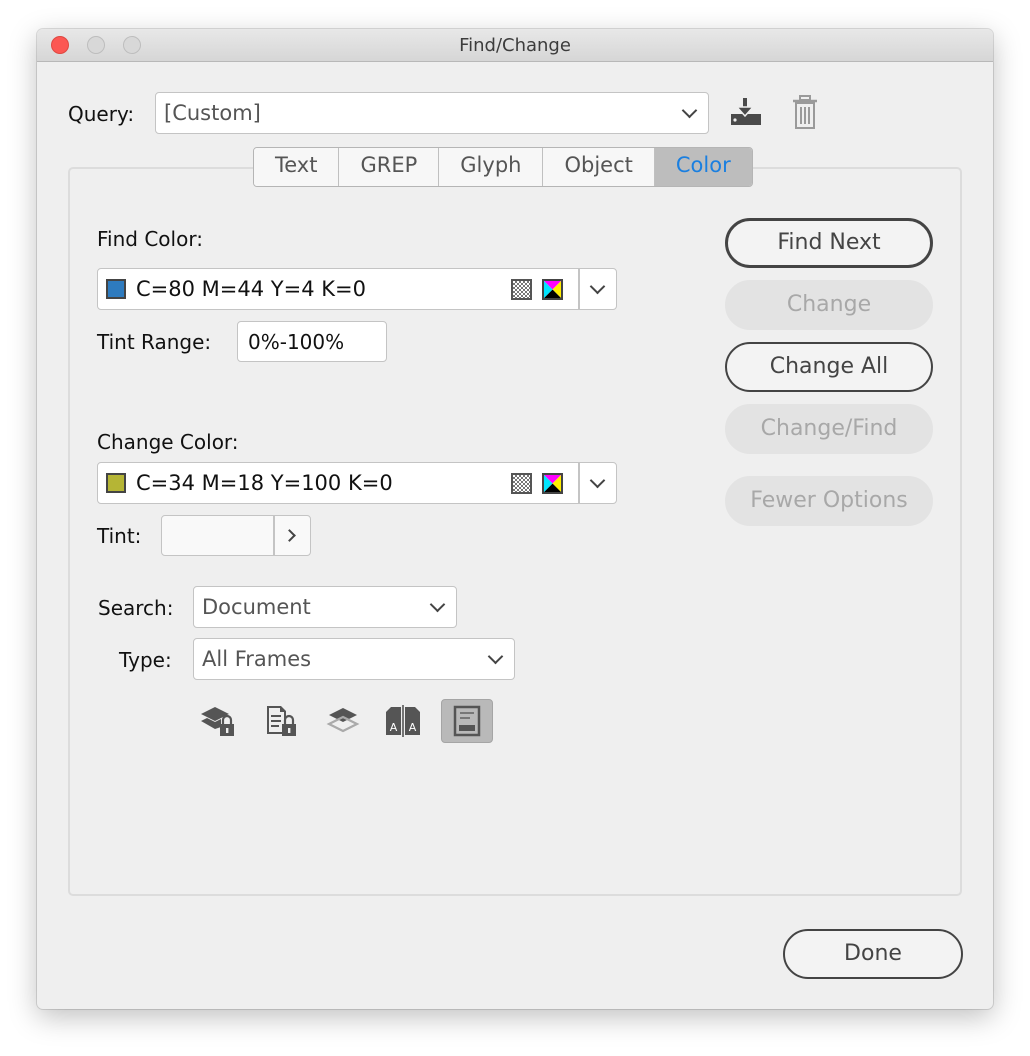 The width and height of the screenshot is (1030, 1056). I want to click on query-value: [Custom], so click(212, 113).